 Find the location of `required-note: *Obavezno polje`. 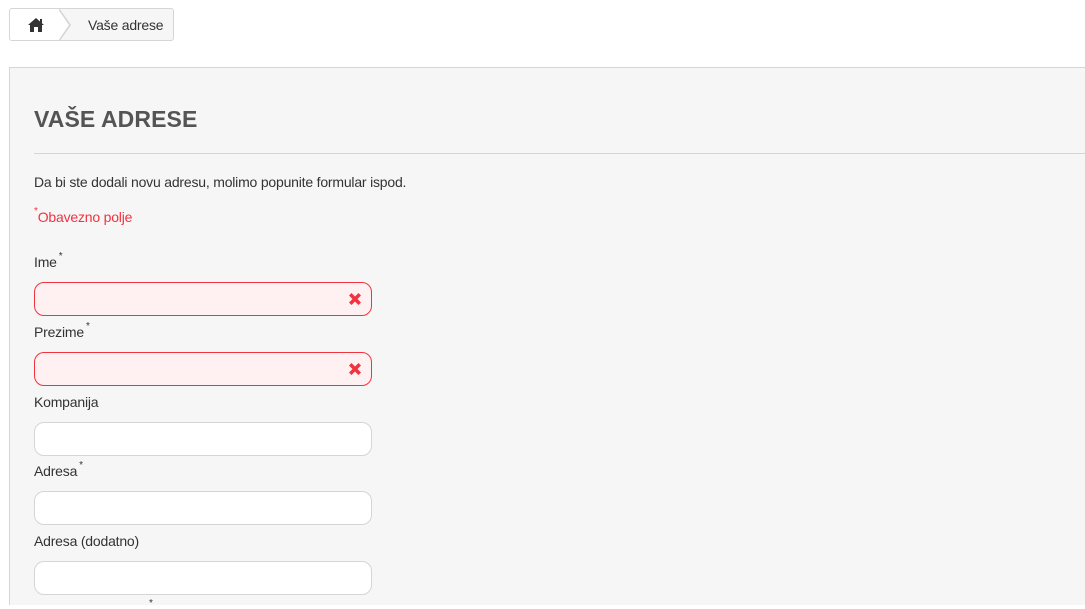

required-note: *Obavezno polje is located at coordinates (83, 215).